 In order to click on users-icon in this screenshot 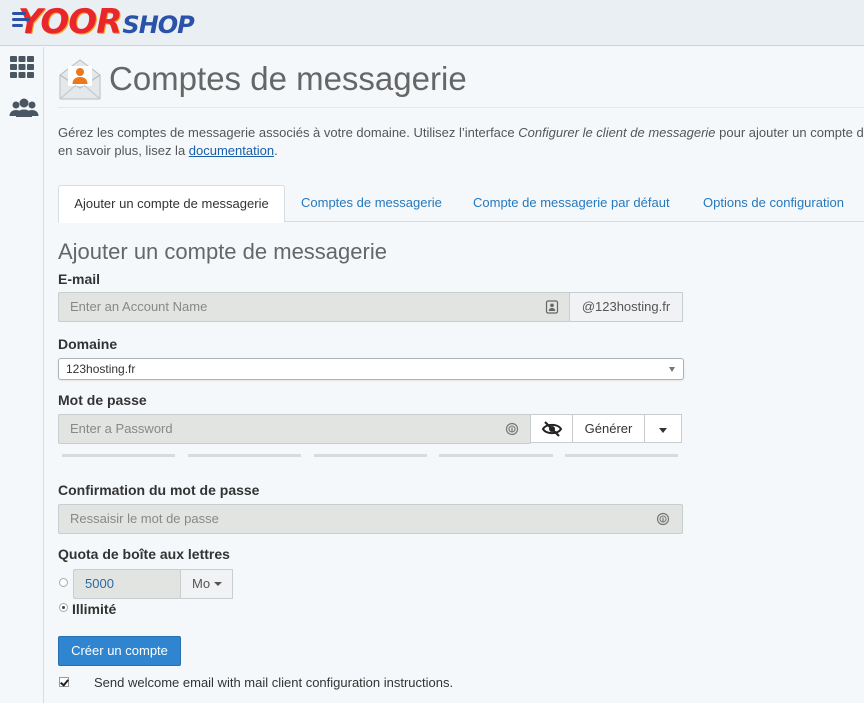, I will do `click(23, 111)`.